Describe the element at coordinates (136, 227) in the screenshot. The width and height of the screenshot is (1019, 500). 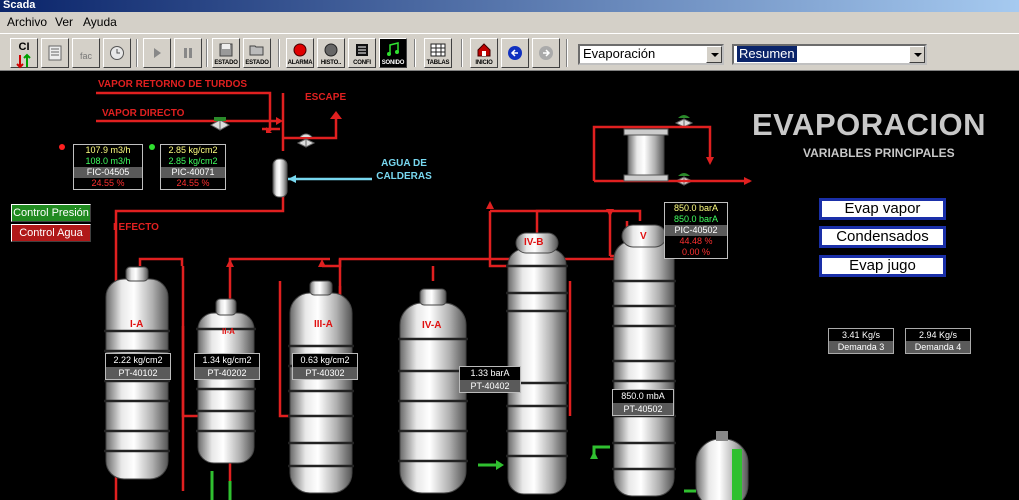
I see `label-efecto: I EFECTO` at that location.